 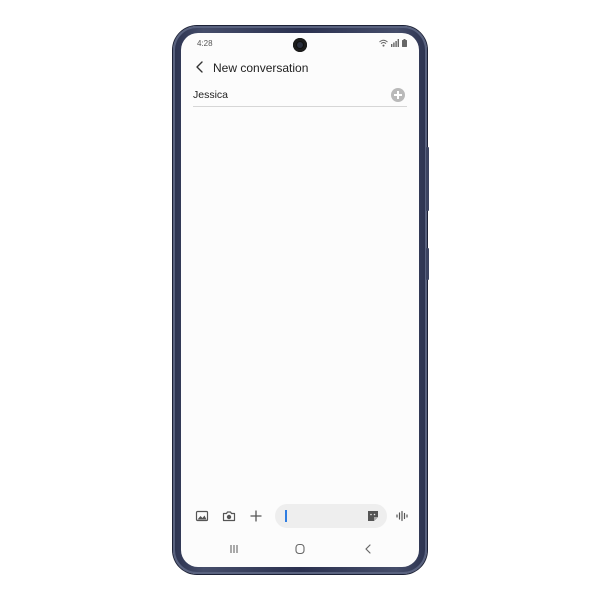 What do you see at coordinates (427, 179) in the screenshot?
I see `volume-button` at bounding box center [427, 179].